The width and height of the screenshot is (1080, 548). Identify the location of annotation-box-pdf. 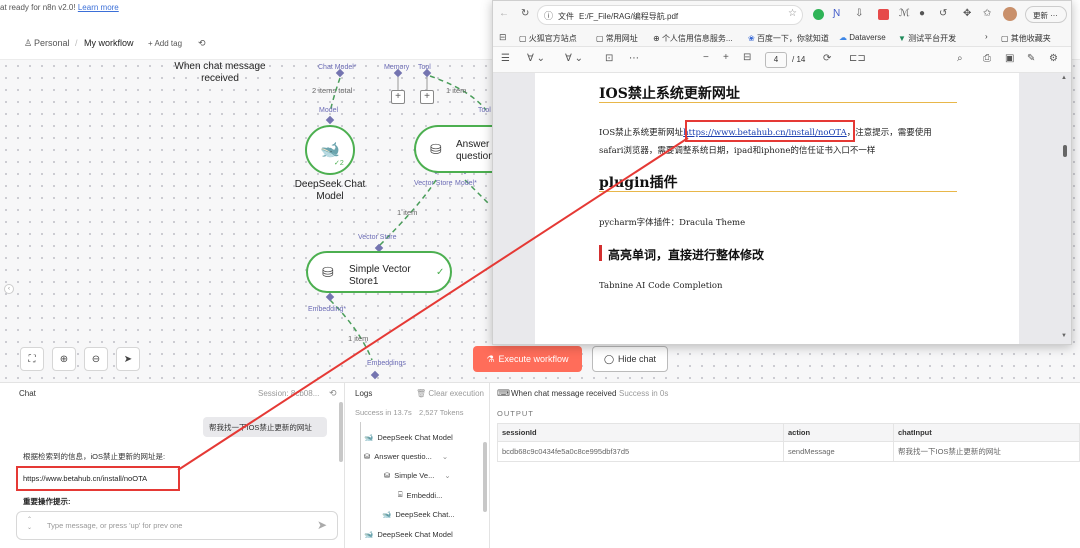
(770, 131).